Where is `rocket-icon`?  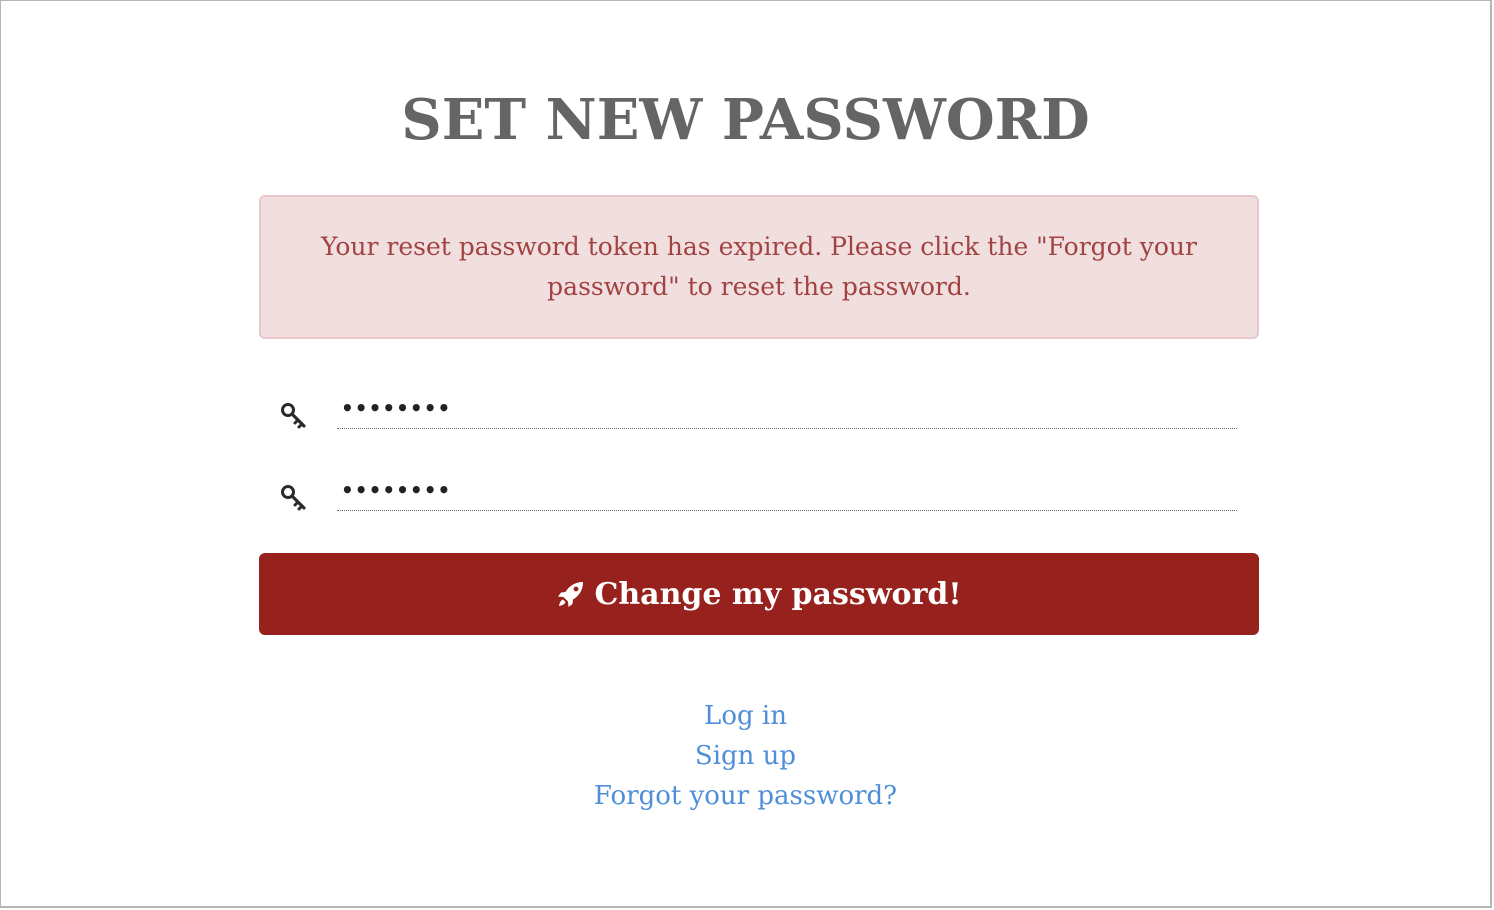 rocket-icon is located at coordinates (571, 594).